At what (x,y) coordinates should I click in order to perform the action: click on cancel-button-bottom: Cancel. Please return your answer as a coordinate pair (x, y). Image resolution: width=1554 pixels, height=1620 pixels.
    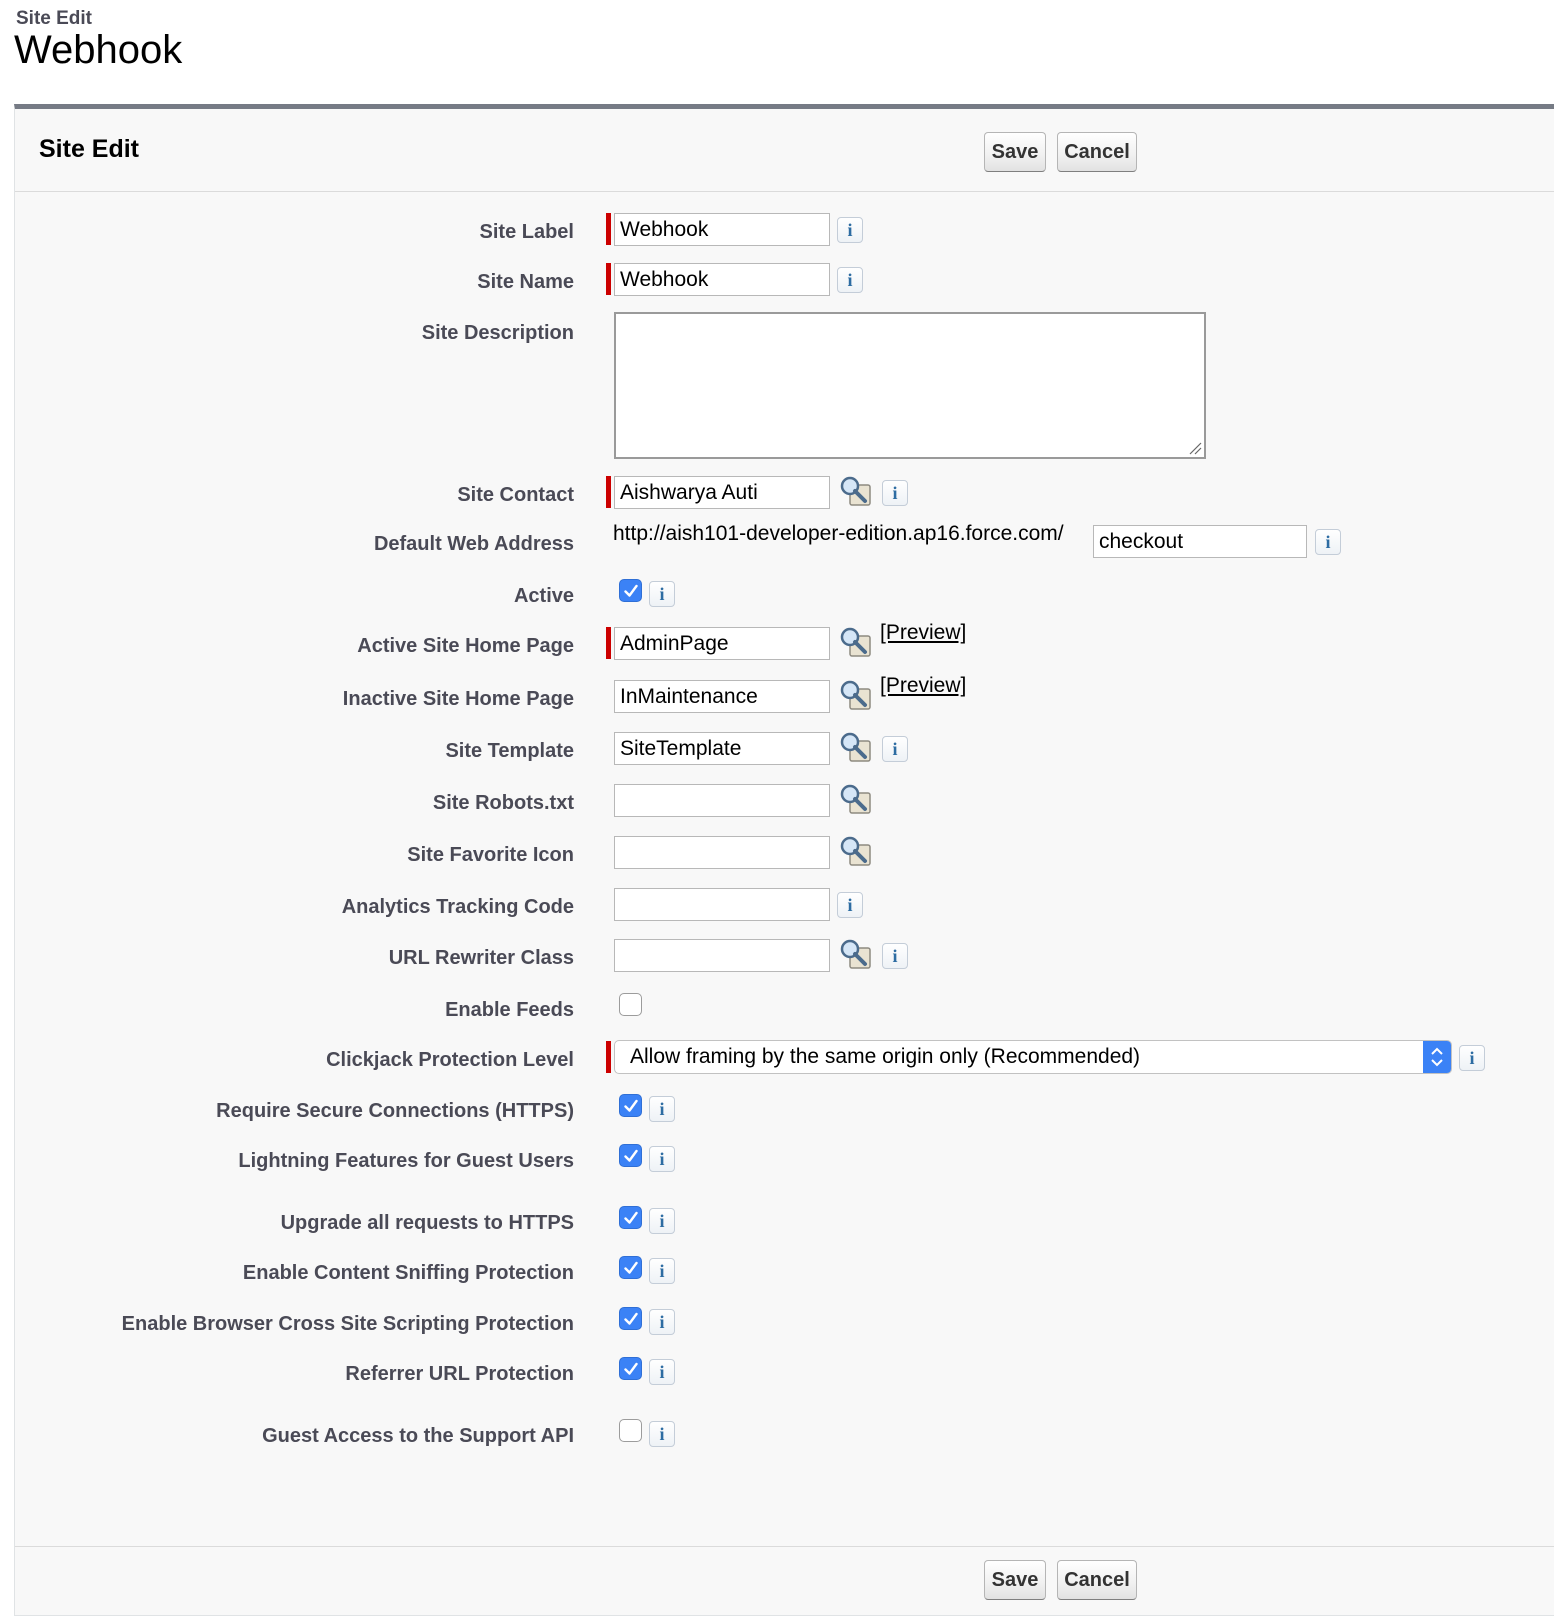
    Looking at the image, I should click on (1097, 1580).